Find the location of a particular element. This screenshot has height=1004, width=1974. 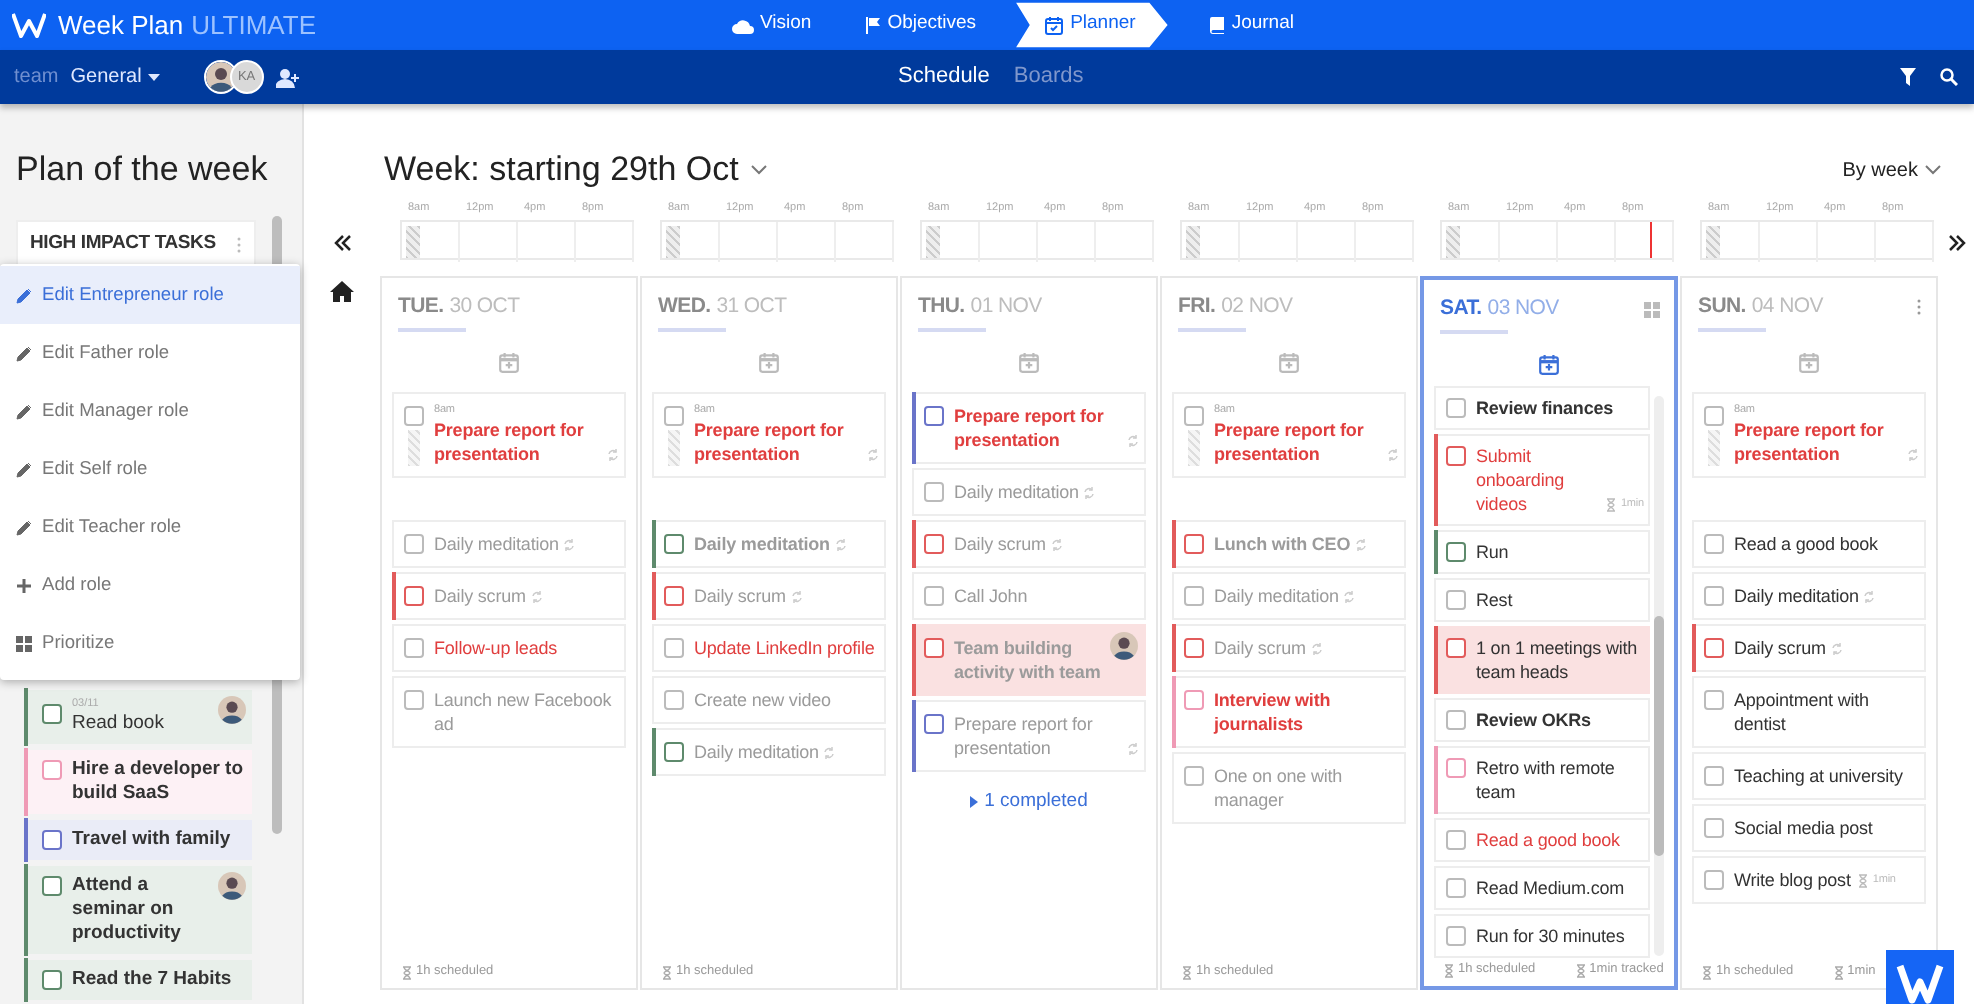

scrollbar-thumb is located at coordinates (1659, 736).